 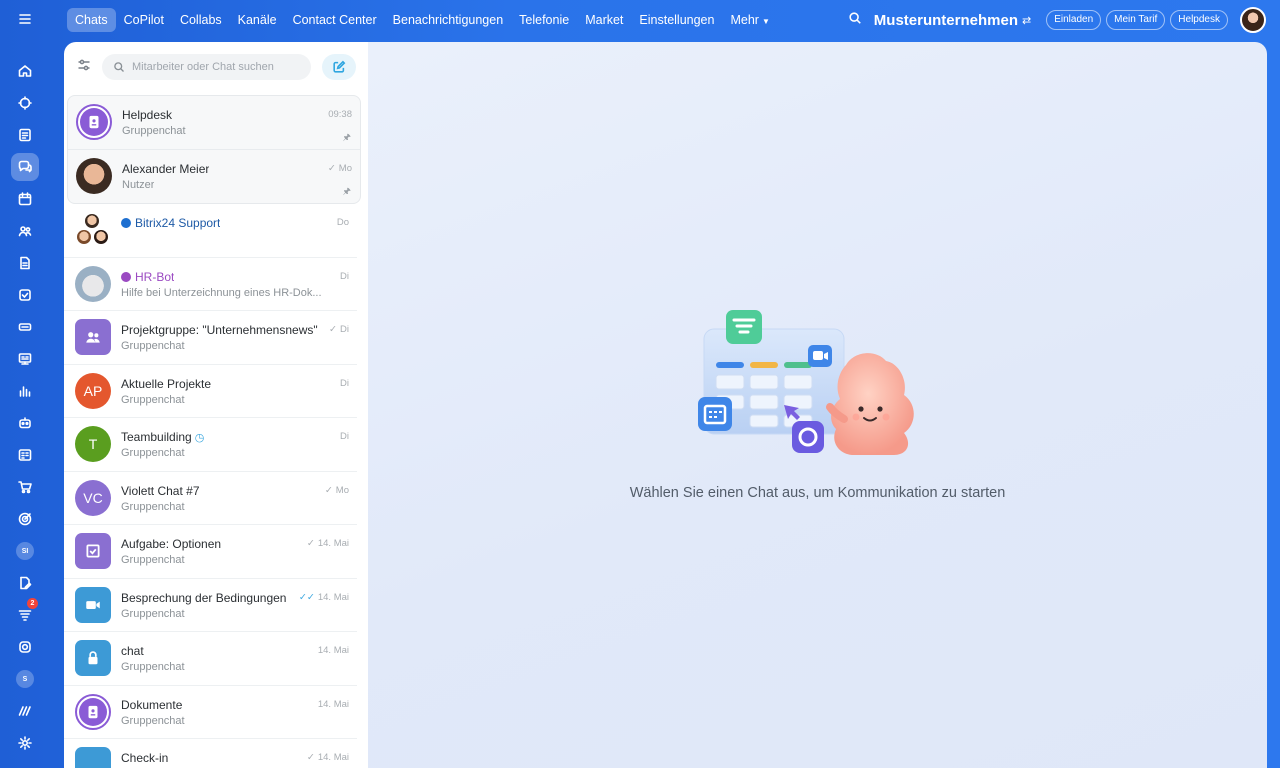 What do you see at coordinates (1199, 20) in the screenshot?
I see `helpdesk-button: Helpdesk` at bounding box center [1199, 20].